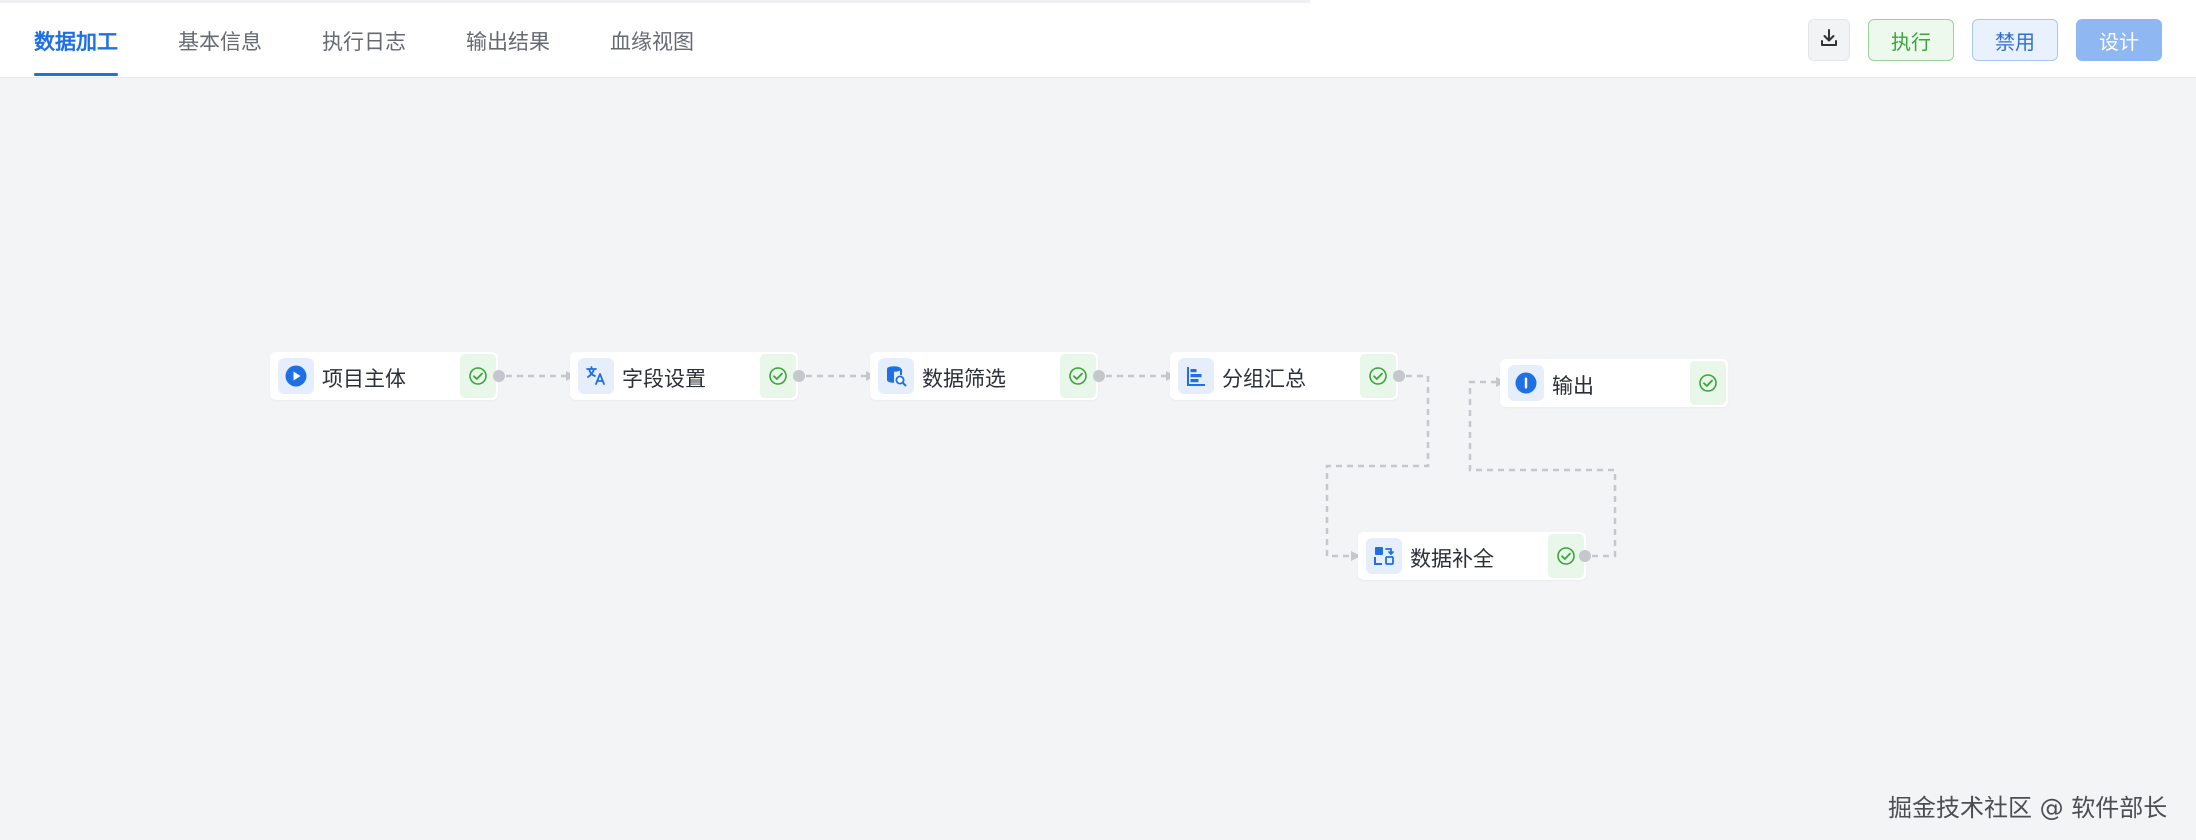 The image size is (2196, 840). What do you see at coordinates (76, 74) in the screenshot?
I see `active-tab-indicator` at bounding box center [76, 74].